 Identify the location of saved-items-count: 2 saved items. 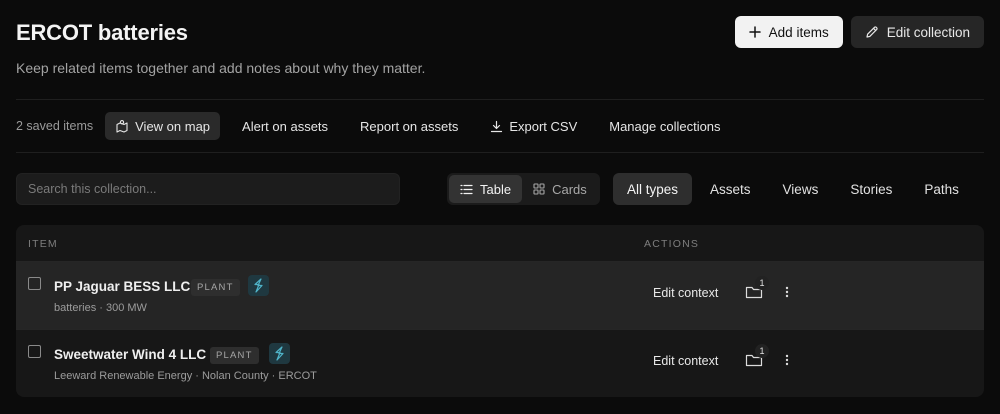
(55, 126).